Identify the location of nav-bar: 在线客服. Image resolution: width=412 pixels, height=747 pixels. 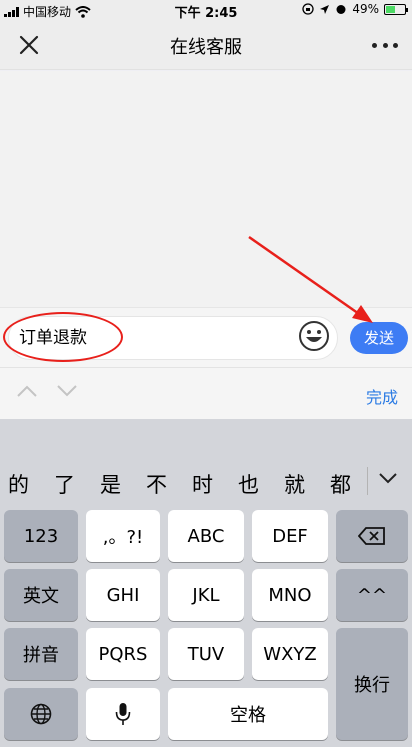
(206, 45).